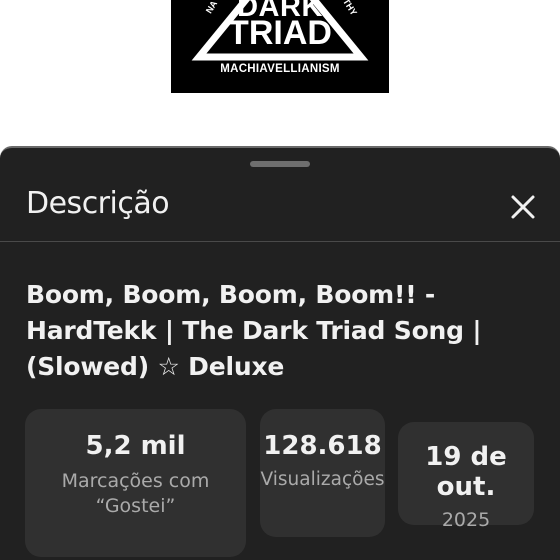  I want to click on logo-word-triad: TRIAD, so click(280, 33).